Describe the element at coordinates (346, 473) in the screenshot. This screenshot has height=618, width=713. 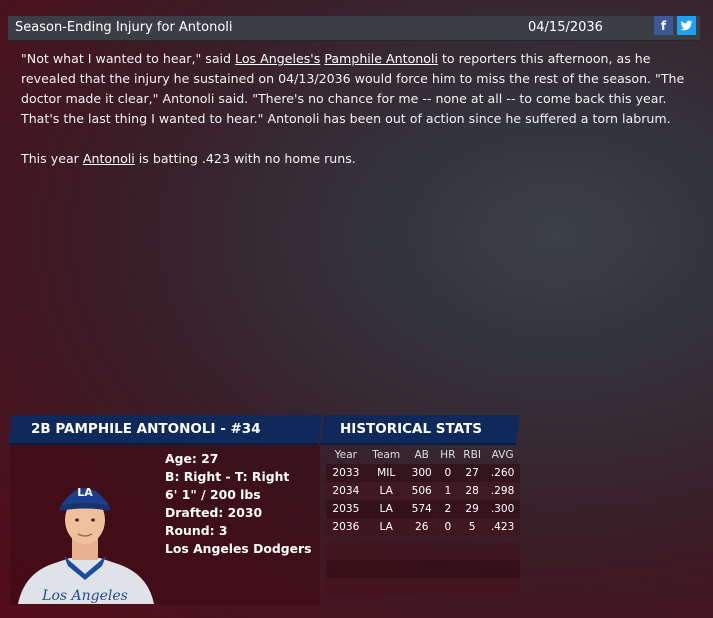
I see `cell-year: 2033` at that location.